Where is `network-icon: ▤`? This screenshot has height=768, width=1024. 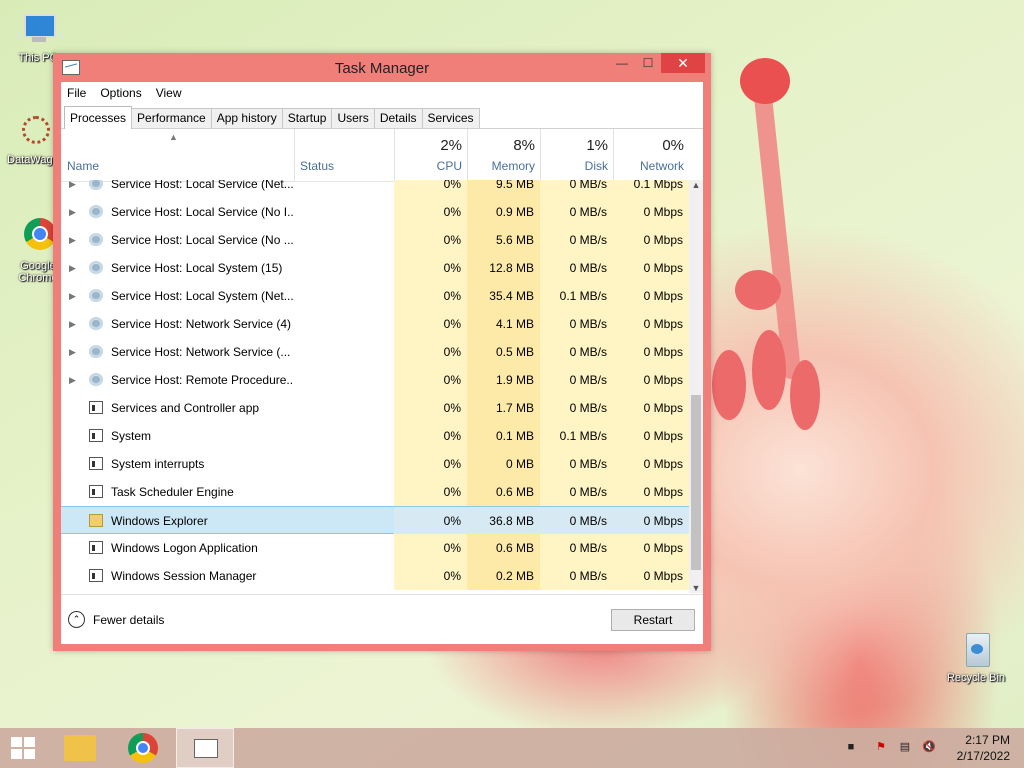 network-icon: ▤ is located at coordinates (905, 747).